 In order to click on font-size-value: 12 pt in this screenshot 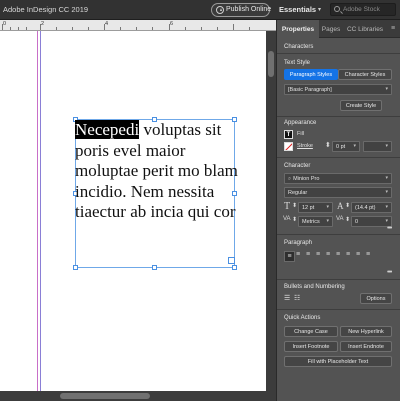, I will do `click(308, 208)`.